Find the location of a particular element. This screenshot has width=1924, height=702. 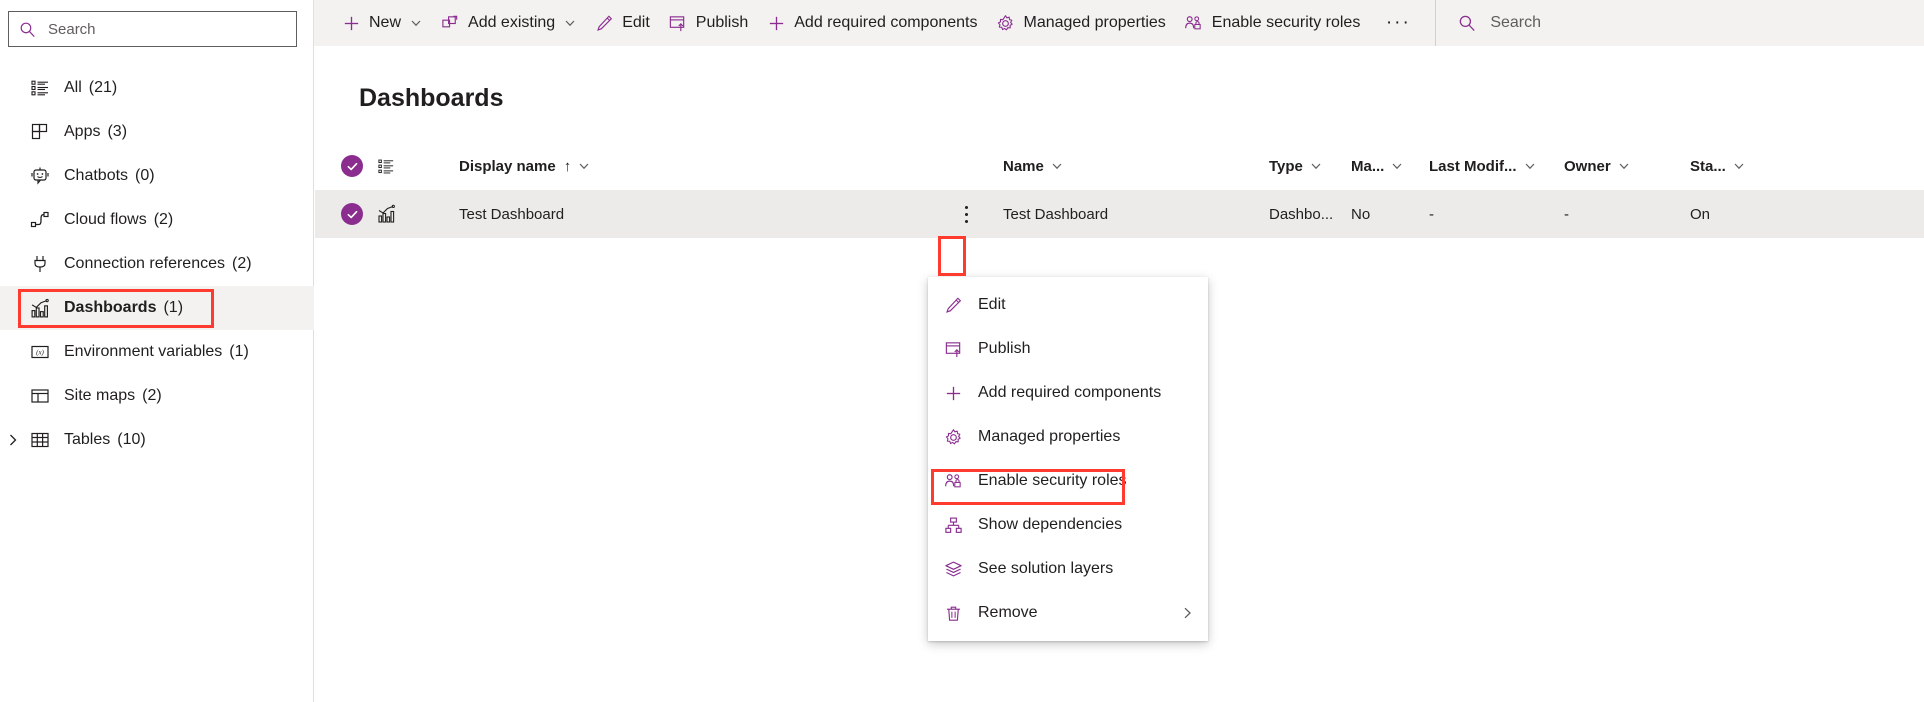

grid-type-column-icon is located at coordinates (400, 166).